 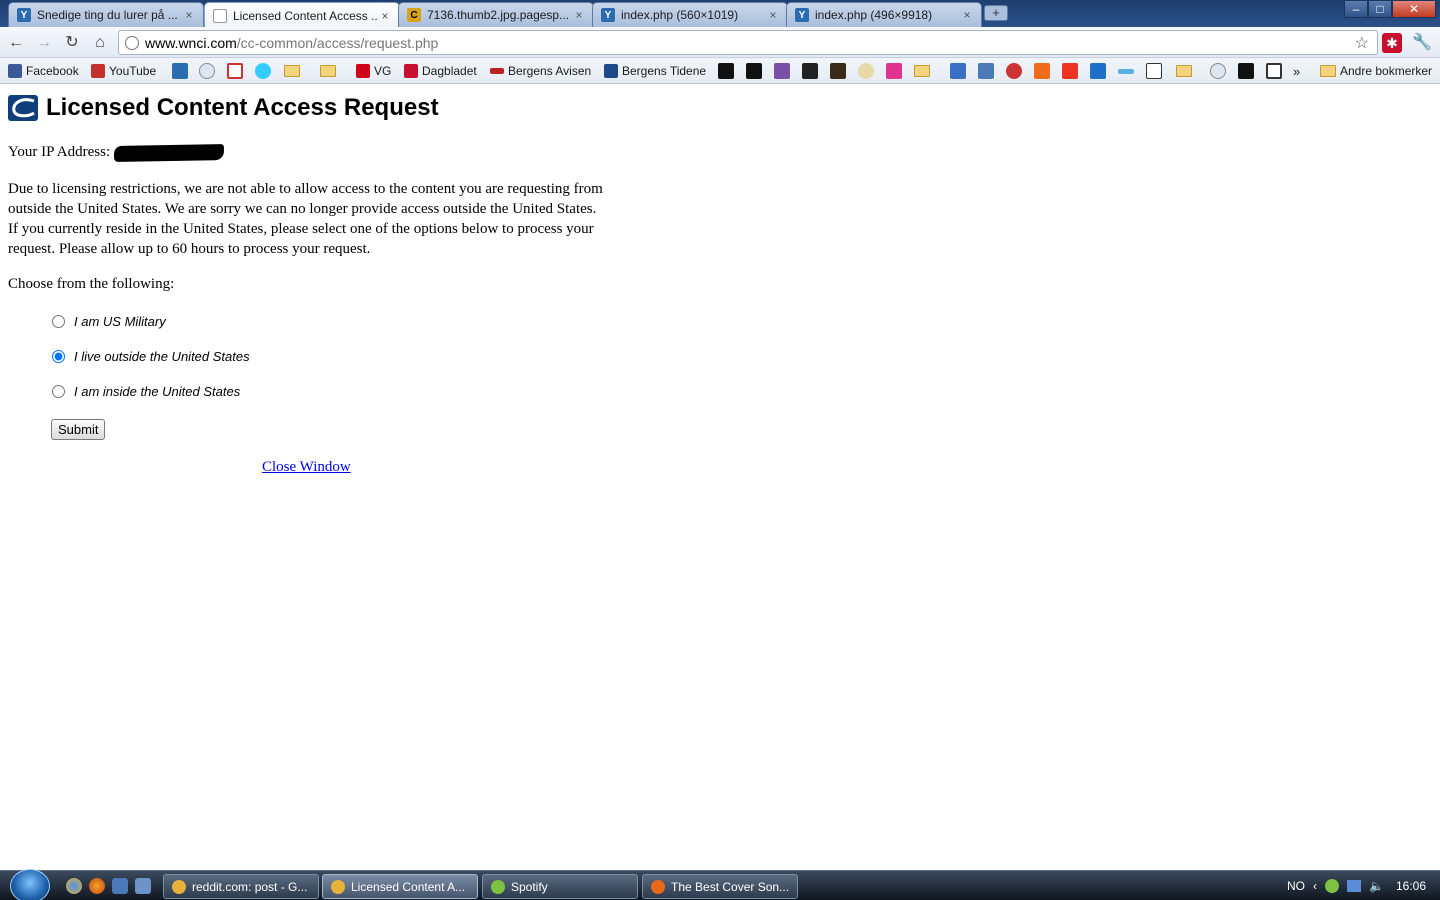 What do you see at coordinates (560, 886) in the screenshot?
I see `taskbar-item-spotify: Spotify` at bounding box center [560, 886].